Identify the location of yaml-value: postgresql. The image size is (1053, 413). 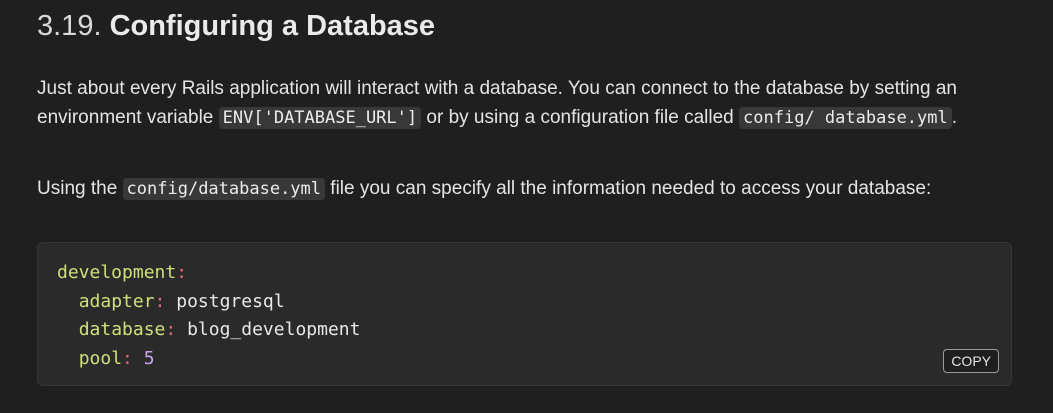
(225, 301).